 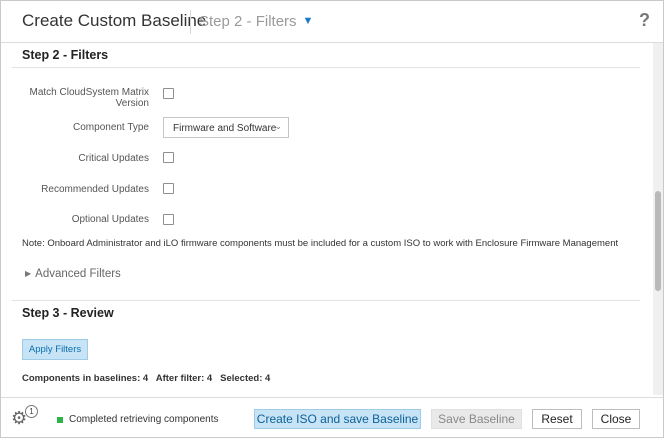 I want to click on component-type-label: Component Type, so click(x=111, y=127).